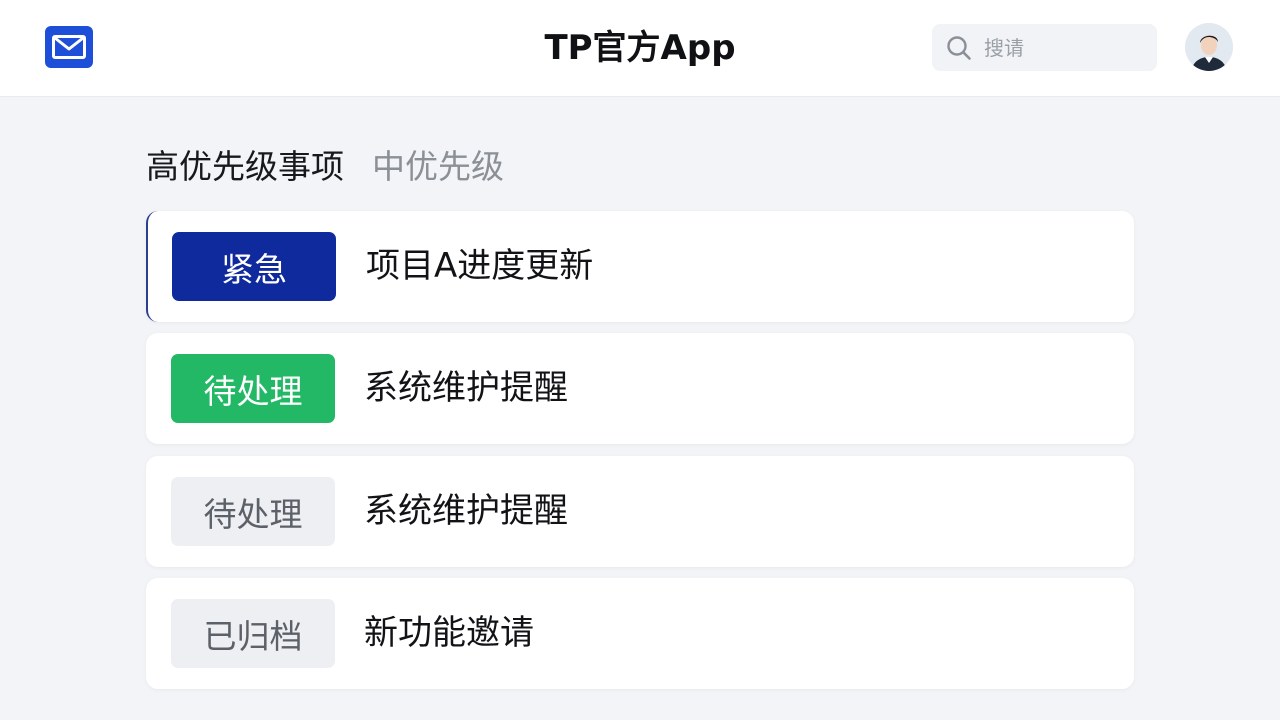 The image size is (1280, 720). I want to click on status-badge: 已归档, so click(253, 633).